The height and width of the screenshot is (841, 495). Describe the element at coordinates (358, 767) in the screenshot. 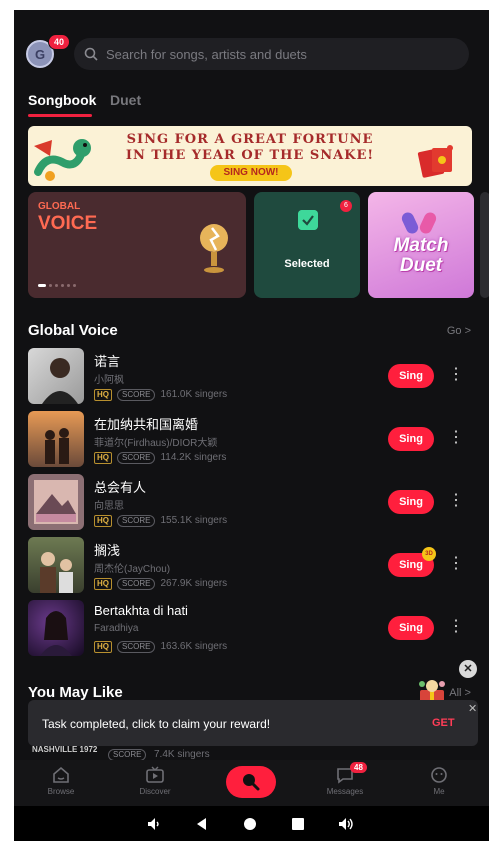

I see `messages-badge: 48` at that location.